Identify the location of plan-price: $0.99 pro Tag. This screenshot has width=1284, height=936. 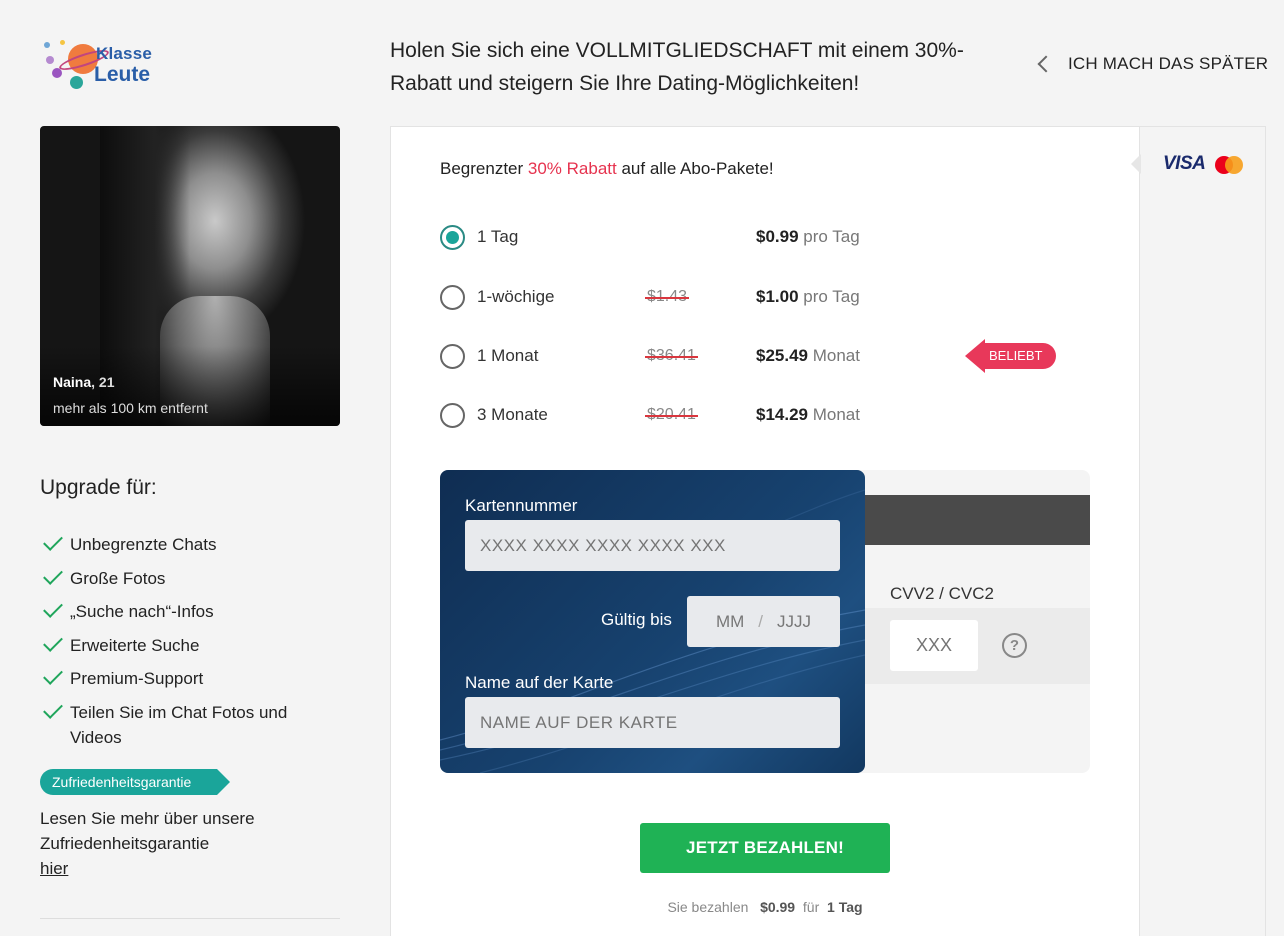
(808, 236).